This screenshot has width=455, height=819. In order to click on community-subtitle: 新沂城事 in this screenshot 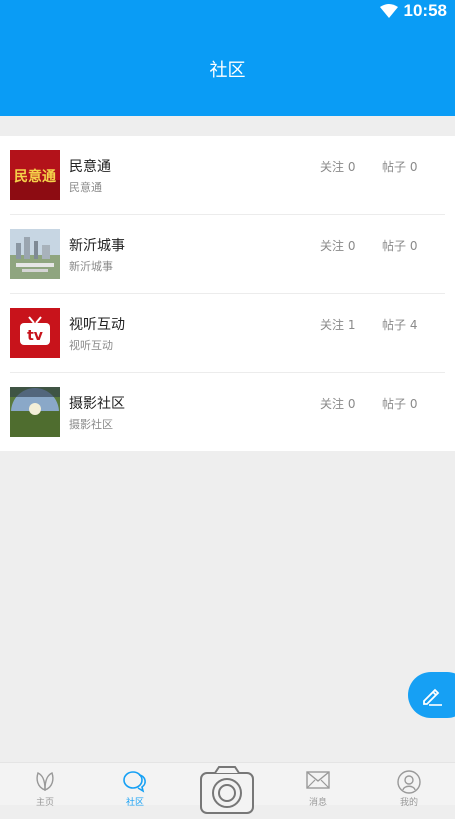, I will do `click(91, 266)`.